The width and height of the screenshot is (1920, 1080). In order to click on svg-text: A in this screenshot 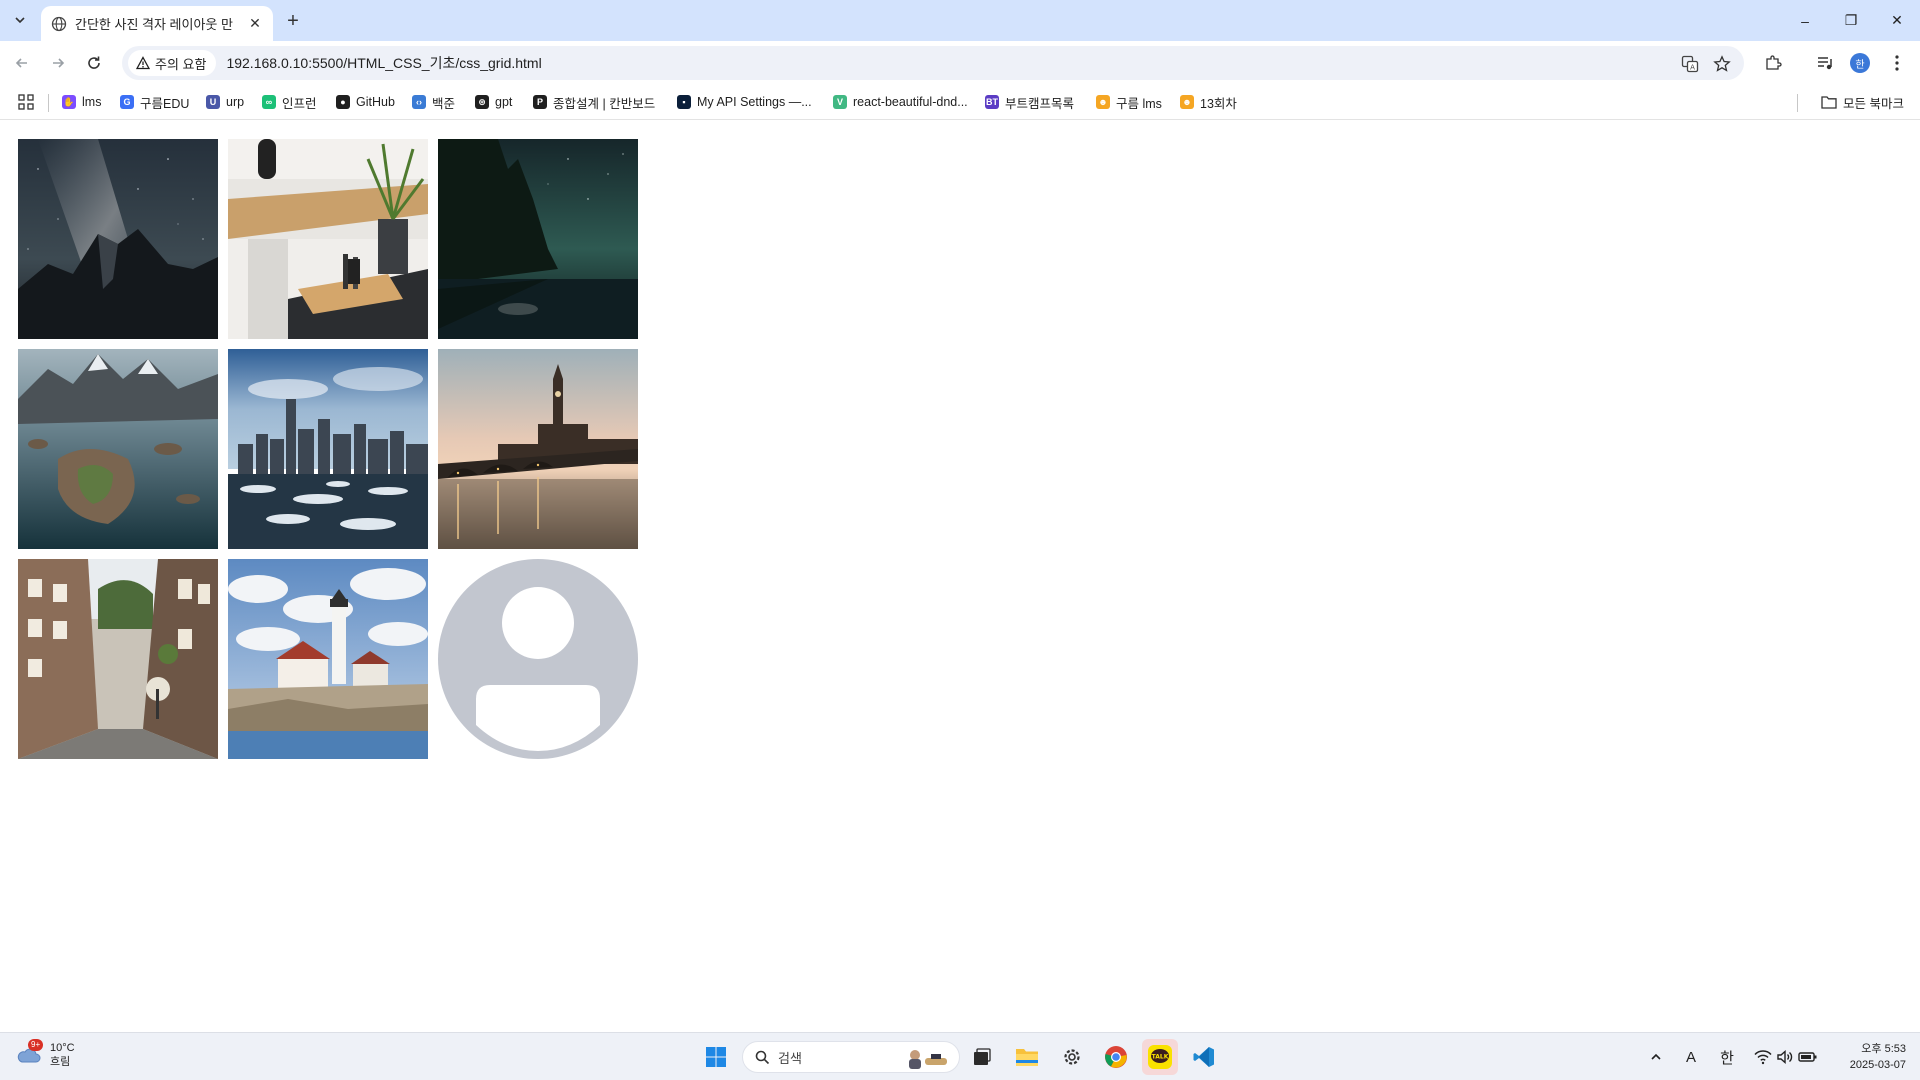, I will do `click(1692, 68)`.